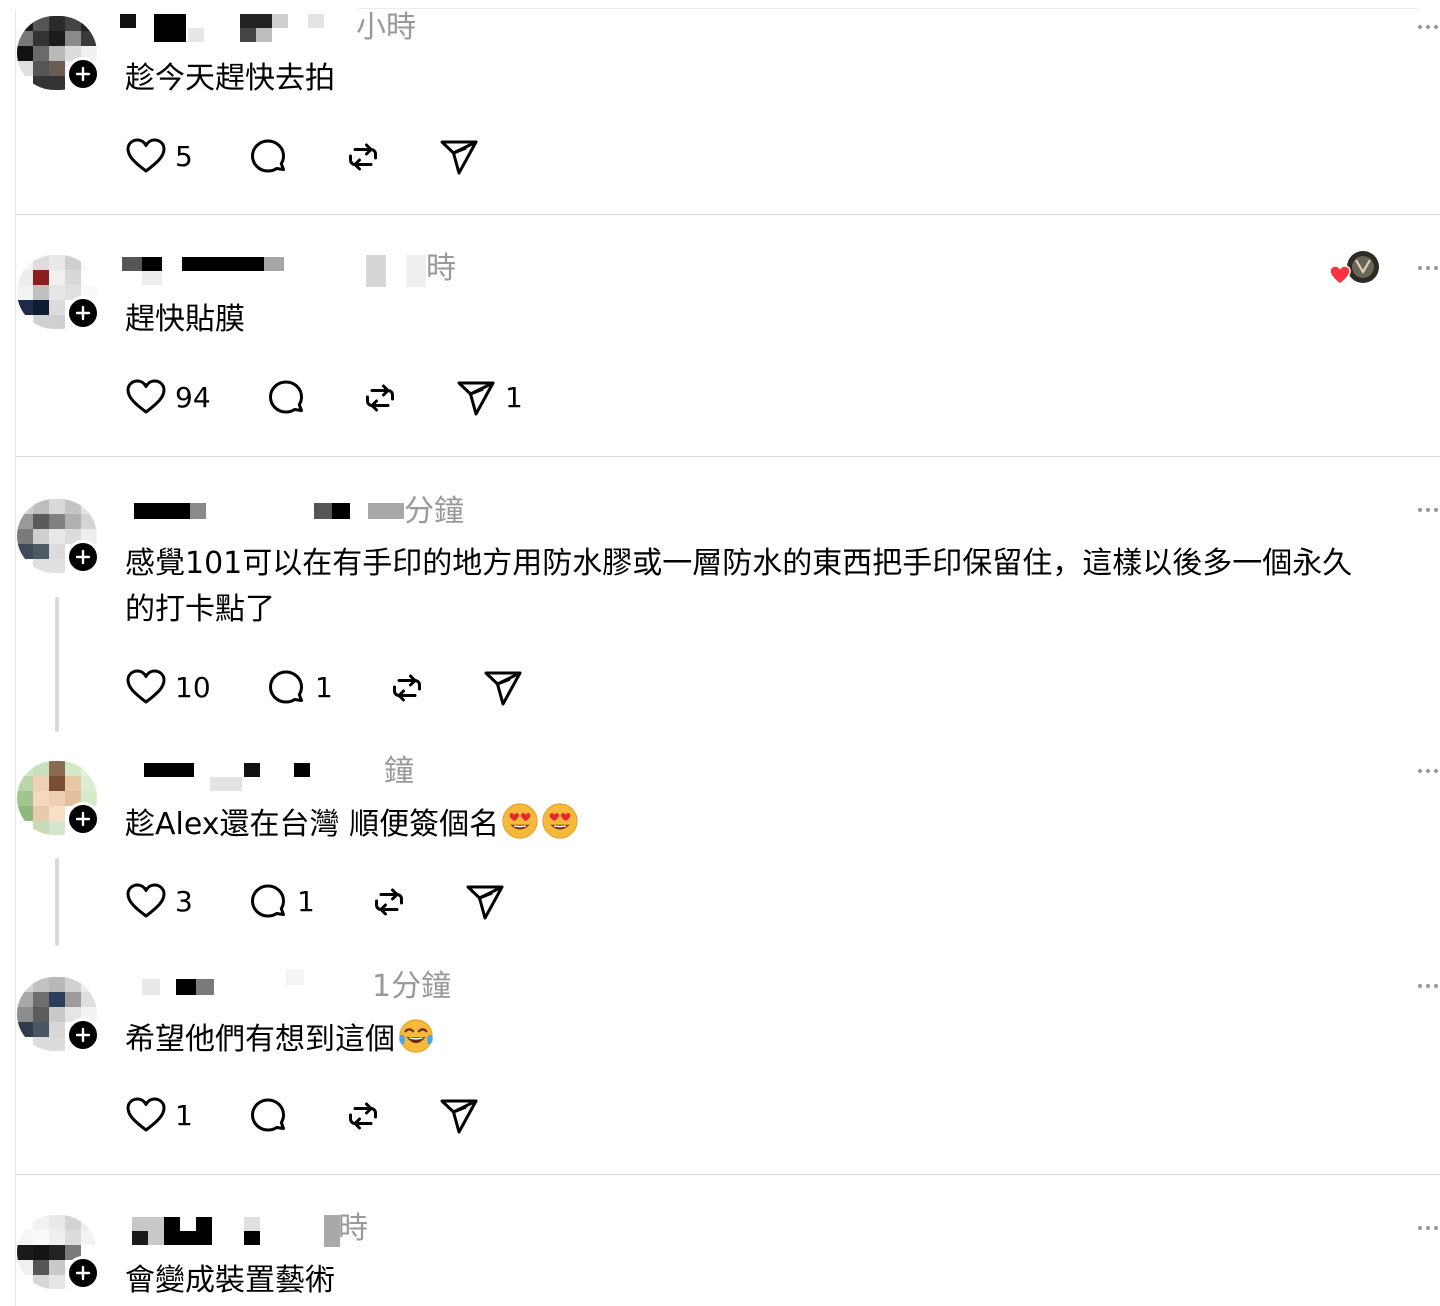 This screenshot has height=1306, width=1440. Describe the element at coordinates (325, 902) in the screenshot. I see `post-actions: 3 1` at that location.